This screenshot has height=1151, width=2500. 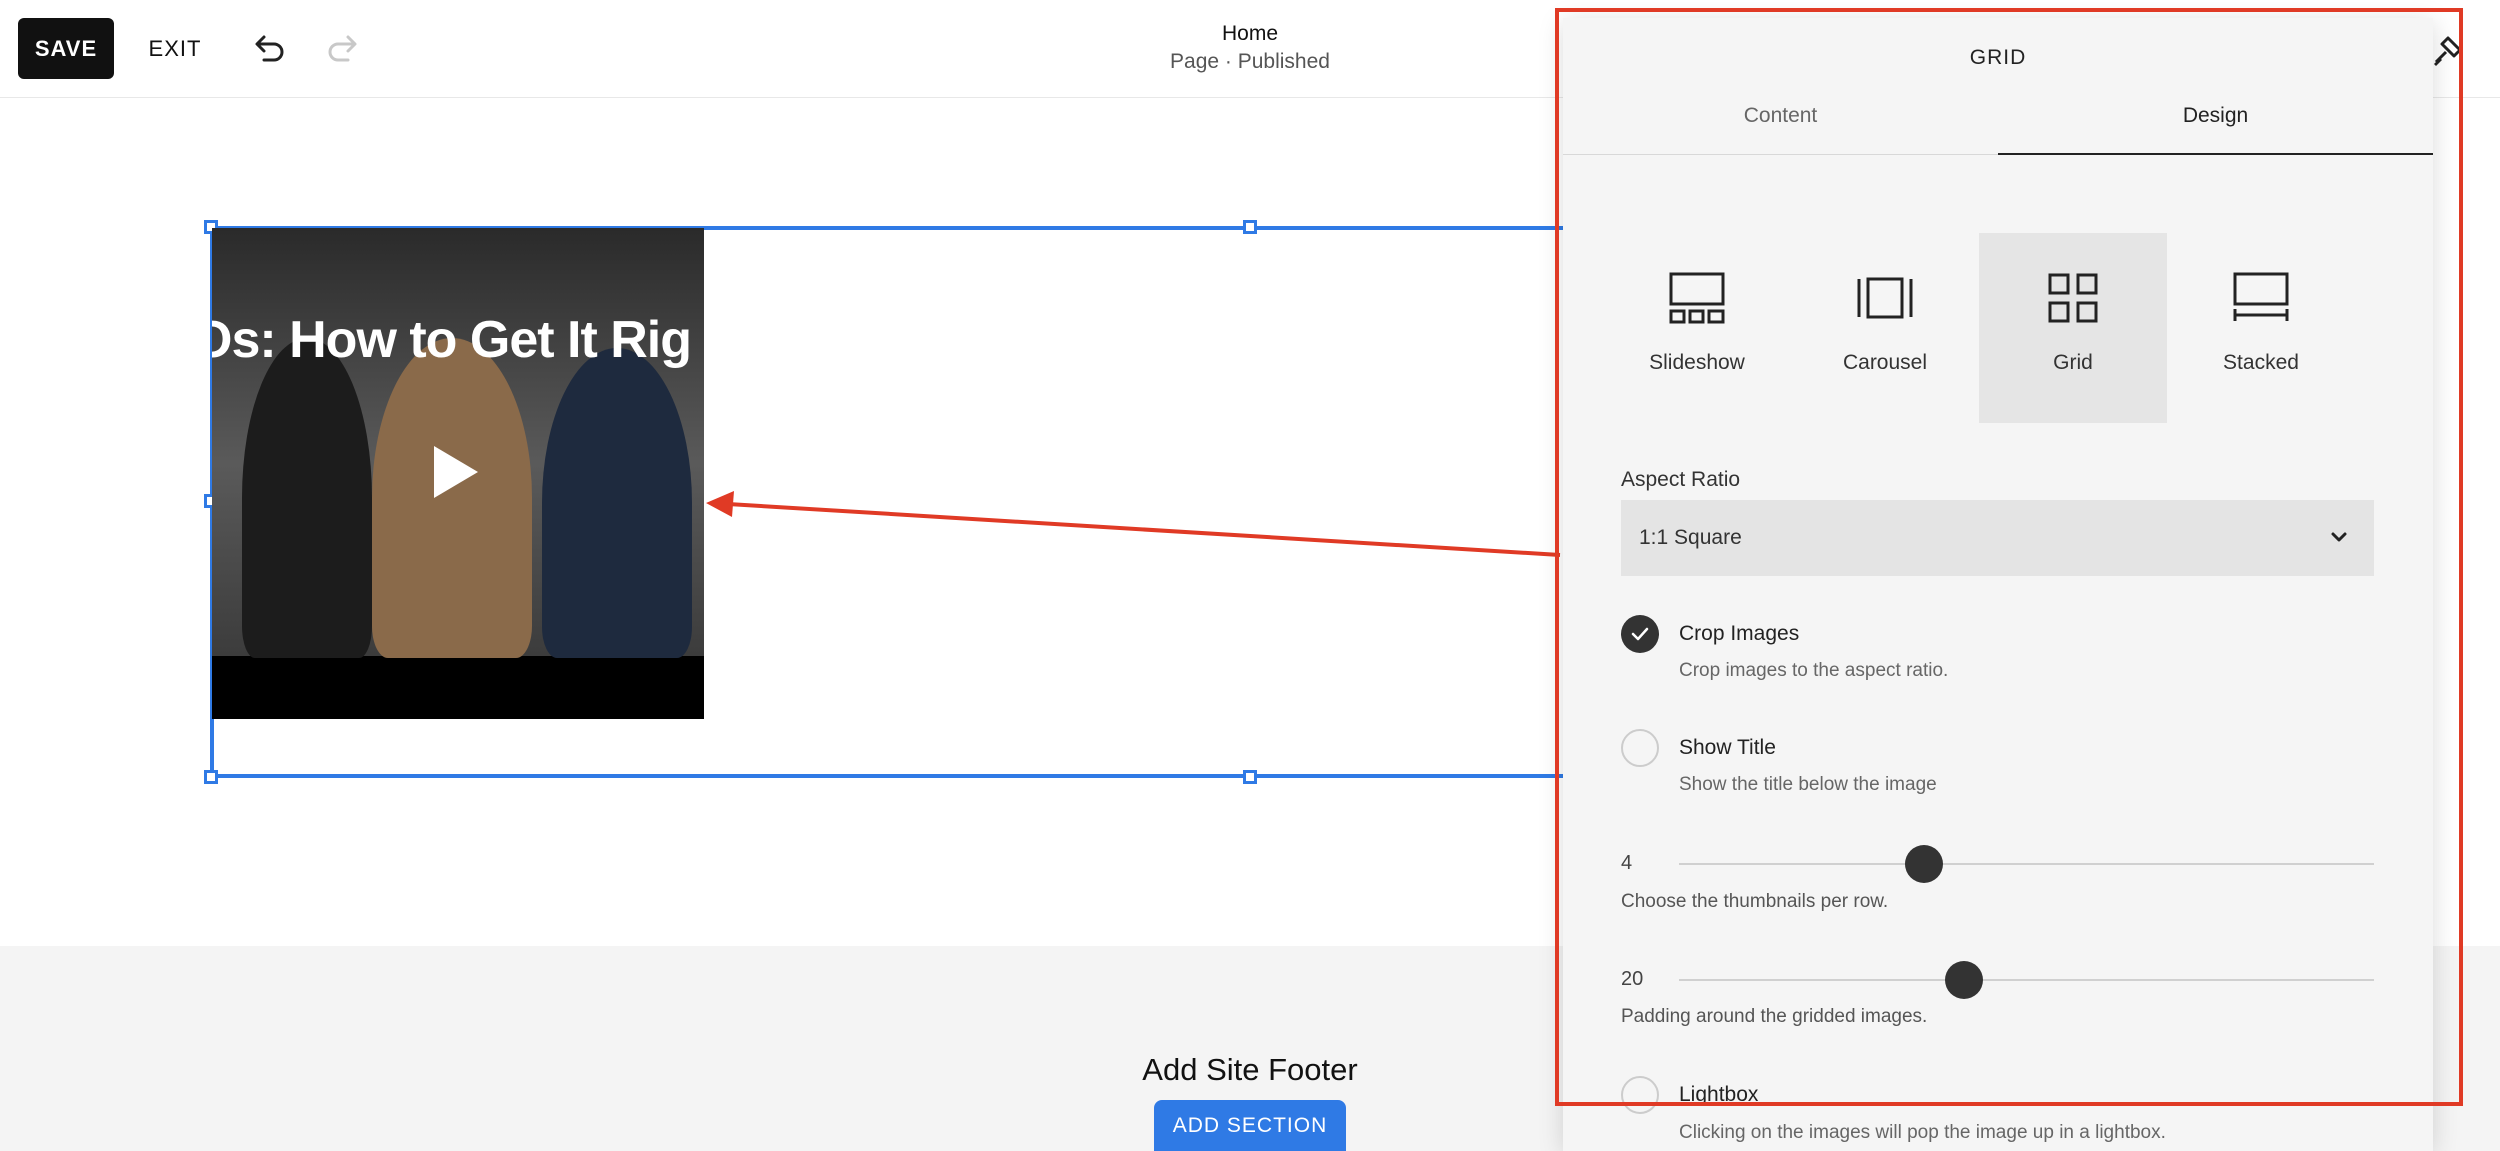 I want to click on undo-icon, so click(x=268, y=48).